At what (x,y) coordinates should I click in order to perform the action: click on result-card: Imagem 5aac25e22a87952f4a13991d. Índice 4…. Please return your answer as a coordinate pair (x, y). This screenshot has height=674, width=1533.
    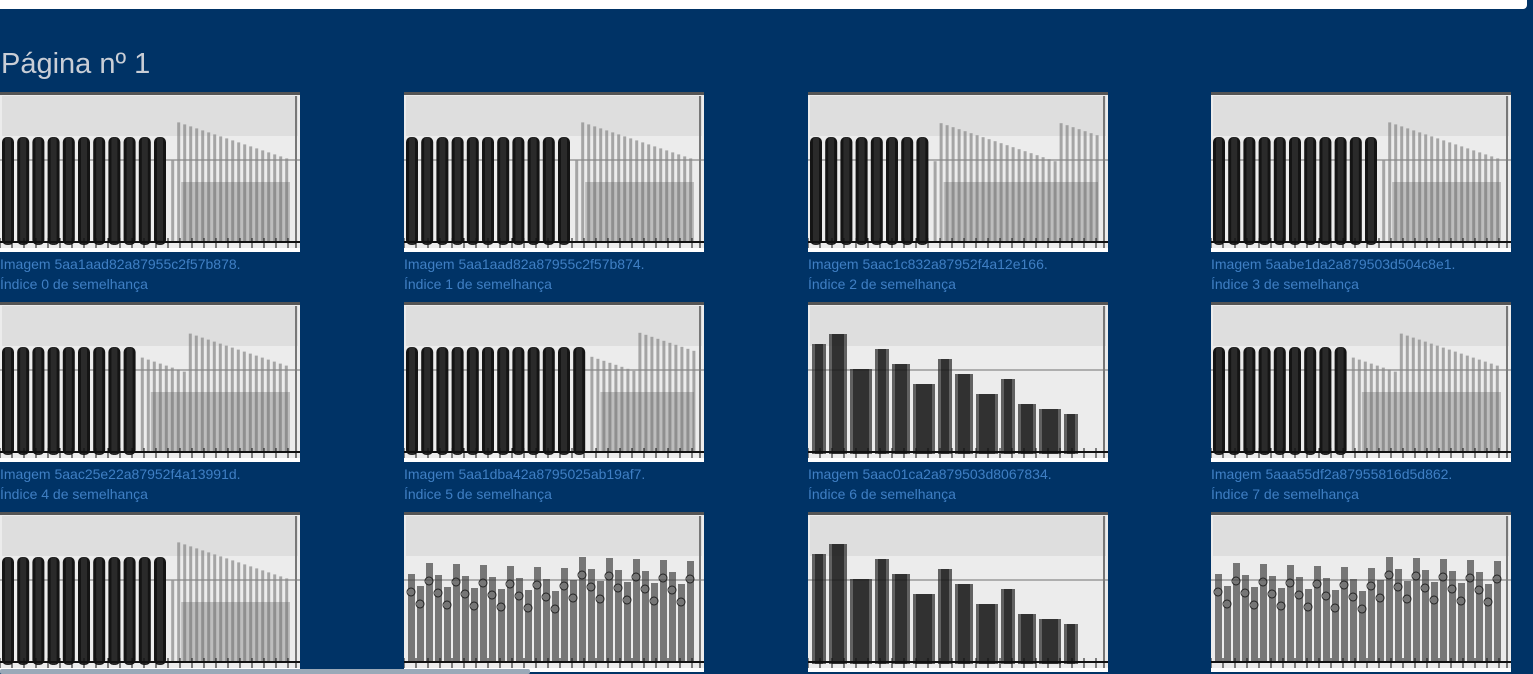
    Looking at the image, I should click on (150, 403).